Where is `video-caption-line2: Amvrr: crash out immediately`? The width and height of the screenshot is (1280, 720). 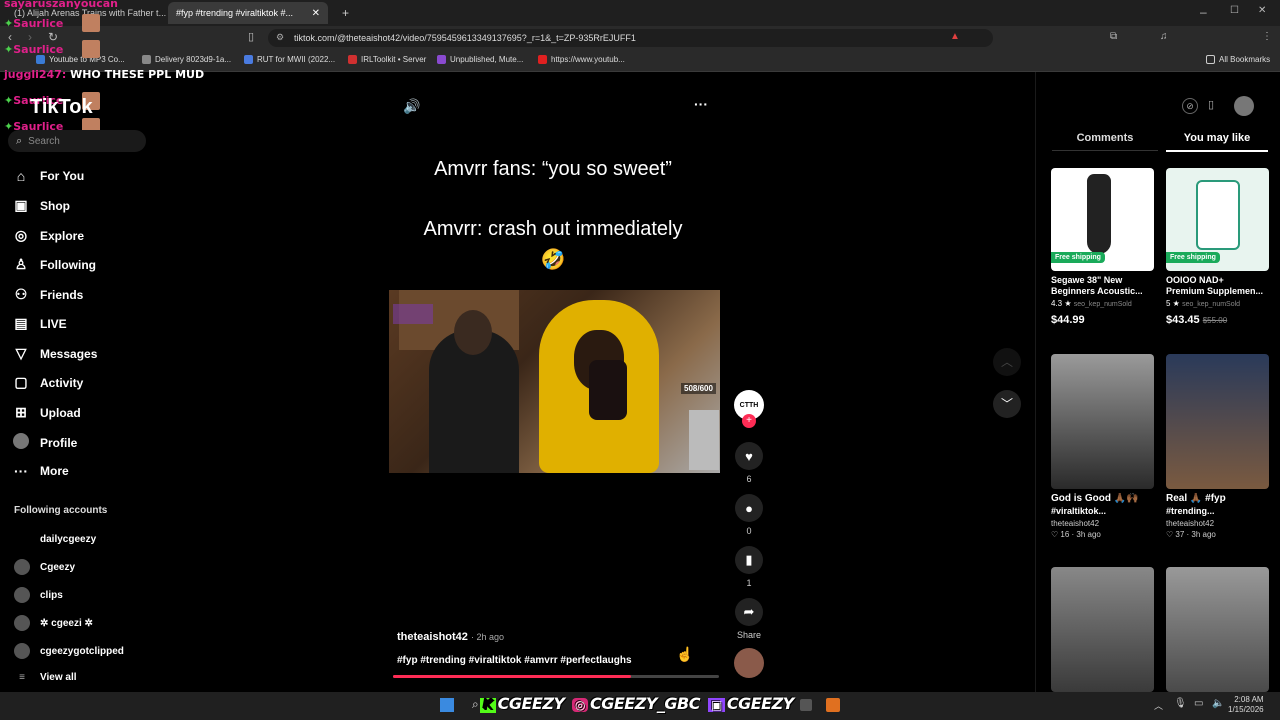
video-caption-line2: Amvrr: crash out immediately is located at coordinates (553, 229).